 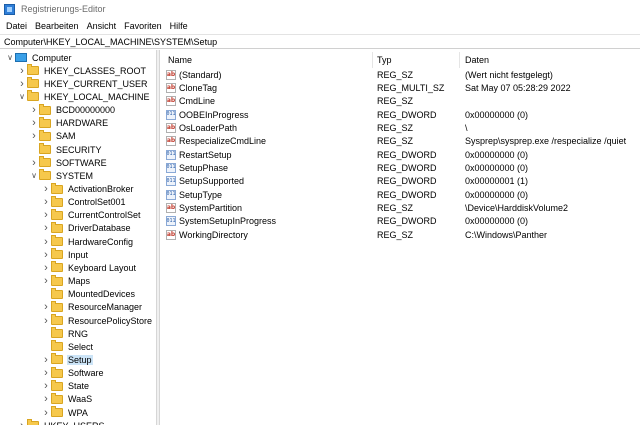 I want to click on address-bar: Computer\HKEY_LOCAL_MACHINE\SYSTEM\Setup, so click(x=320, y=41).